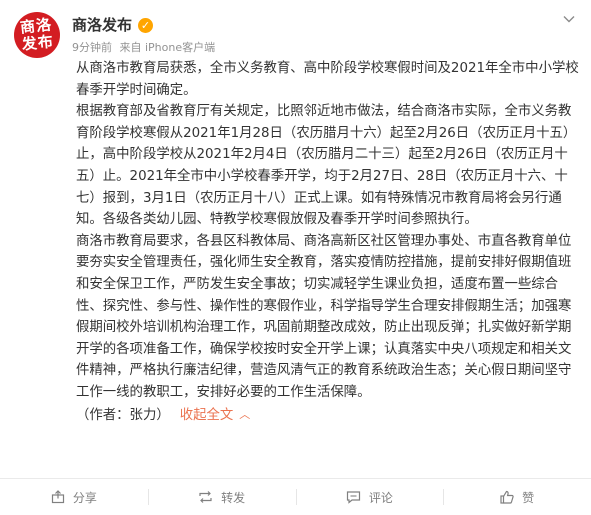 The height and width of the screenshot is (515, 591). Describe the element at coordinates (328, 415) in the screenshot. I see `byline-row: （作者：张力） 收起全文 ︿` at that location.